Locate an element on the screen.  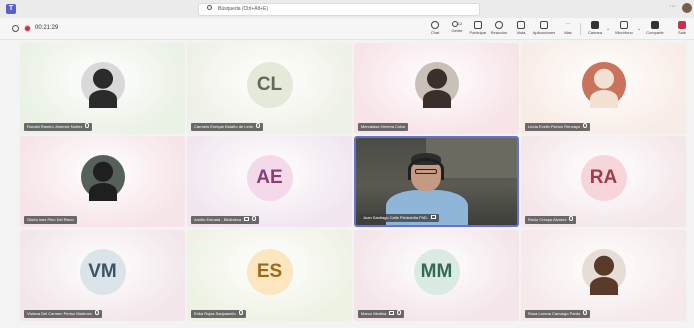
react-button: Reacción is located at coordinates (499, 30).